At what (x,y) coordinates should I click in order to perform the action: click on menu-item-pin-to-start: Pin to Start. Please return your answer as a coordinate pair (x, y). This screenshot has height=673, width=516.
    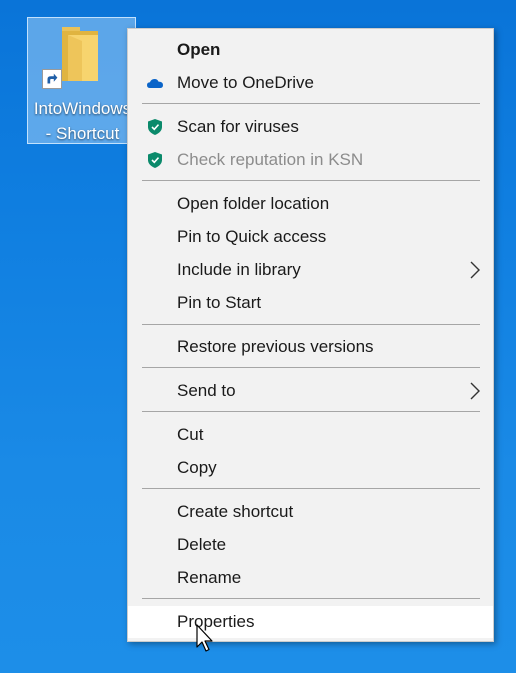
    Looking at the image, I should click on (310, 303).